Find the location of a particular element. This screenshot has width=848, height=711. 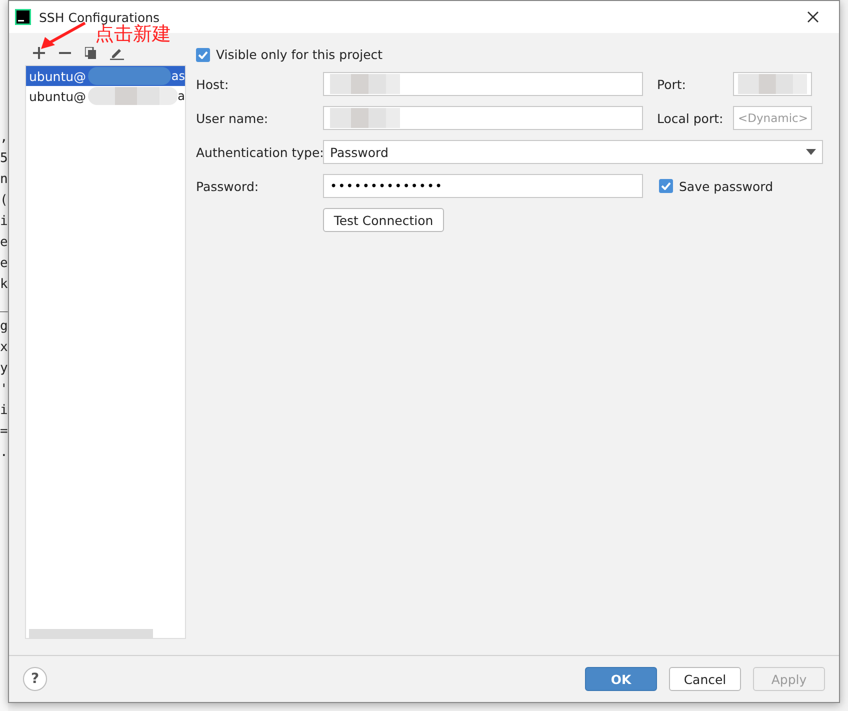

host-item: ubuntu@ as is located at coordinates (105, 76).